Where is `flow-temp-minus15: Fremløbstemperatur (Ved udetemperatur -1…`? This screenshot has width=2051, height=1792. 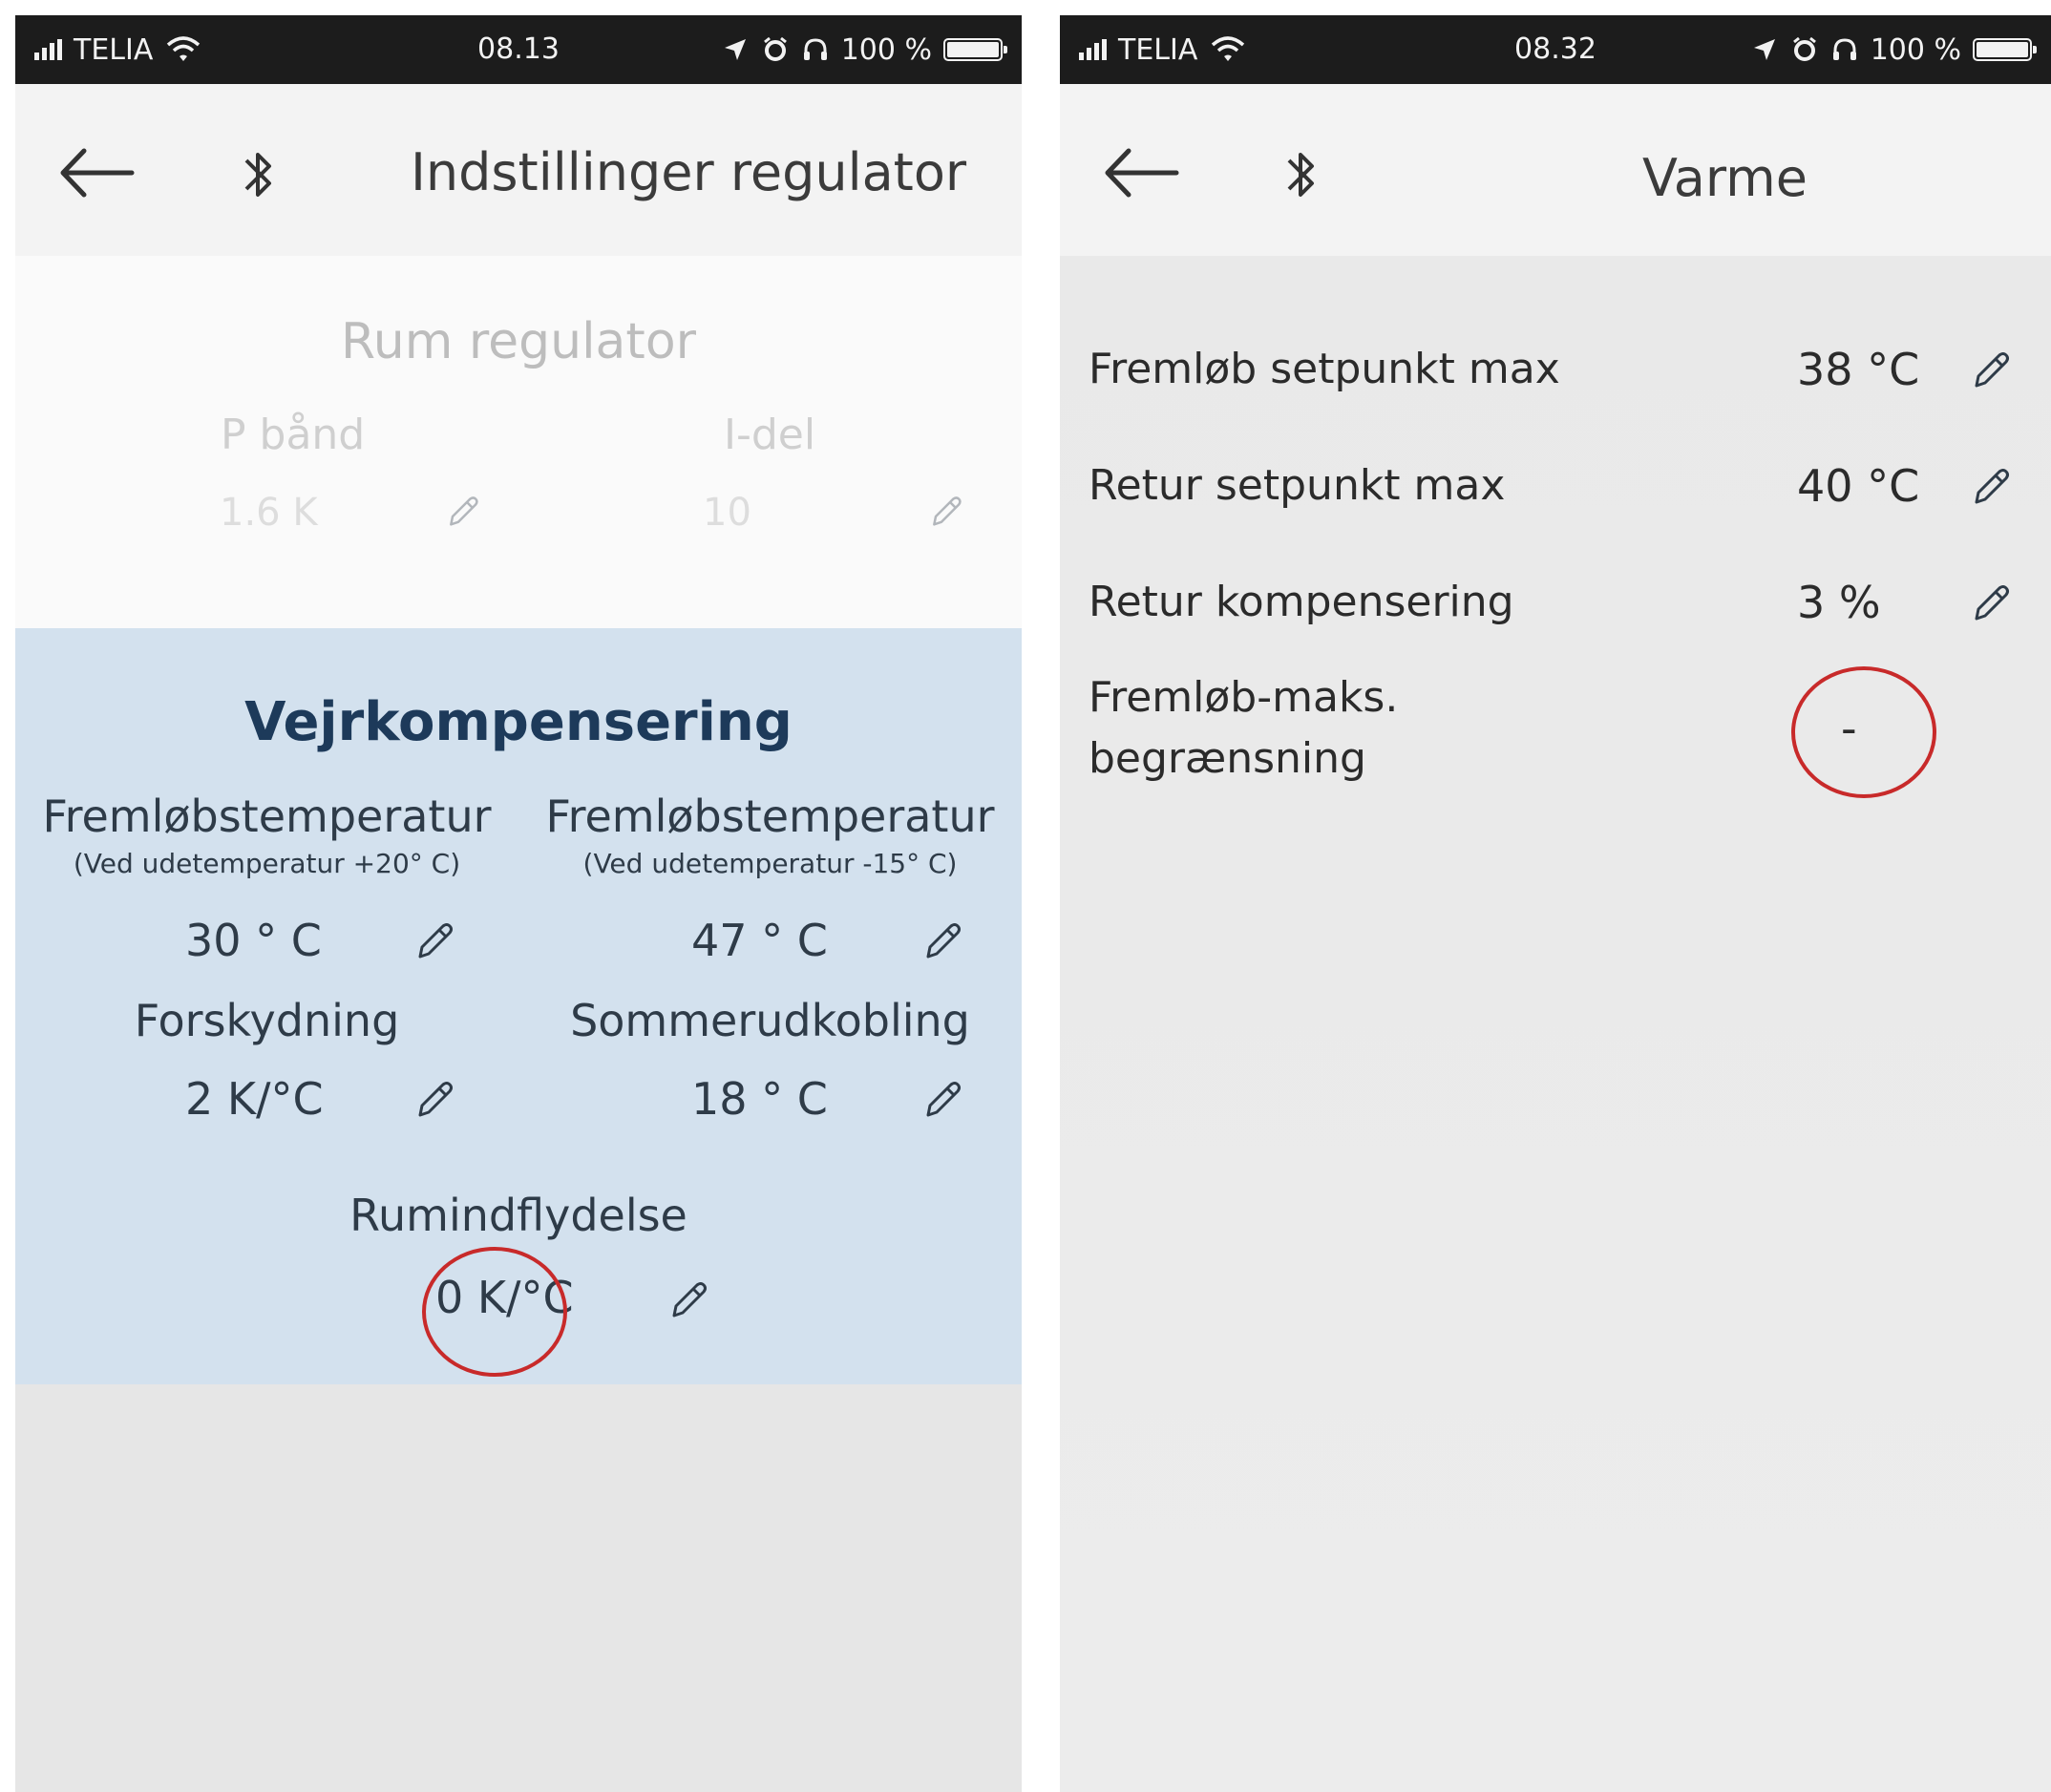 flow-temp-minus15: Fremløbstemperatur (Ved udetemperatur -1… is located at coordinates (770, 835).